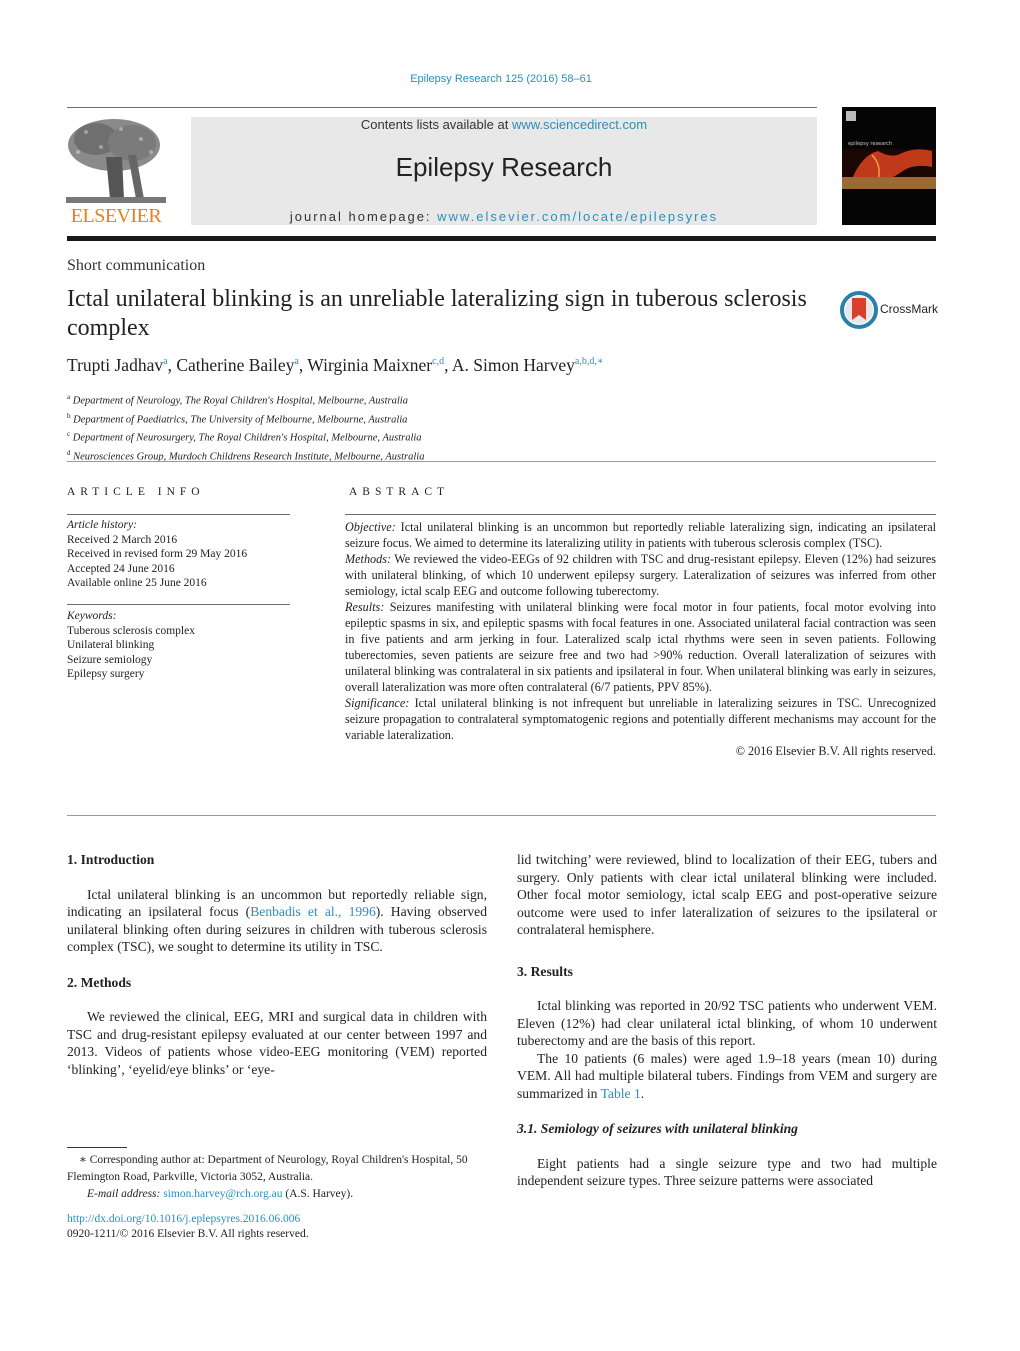 The width and height of the screenshot is (1020, 1351). What do you see at coordinates (102, 525) in the screenshot?
I see `history-label: Article history:` at bounding box center [102, 525].